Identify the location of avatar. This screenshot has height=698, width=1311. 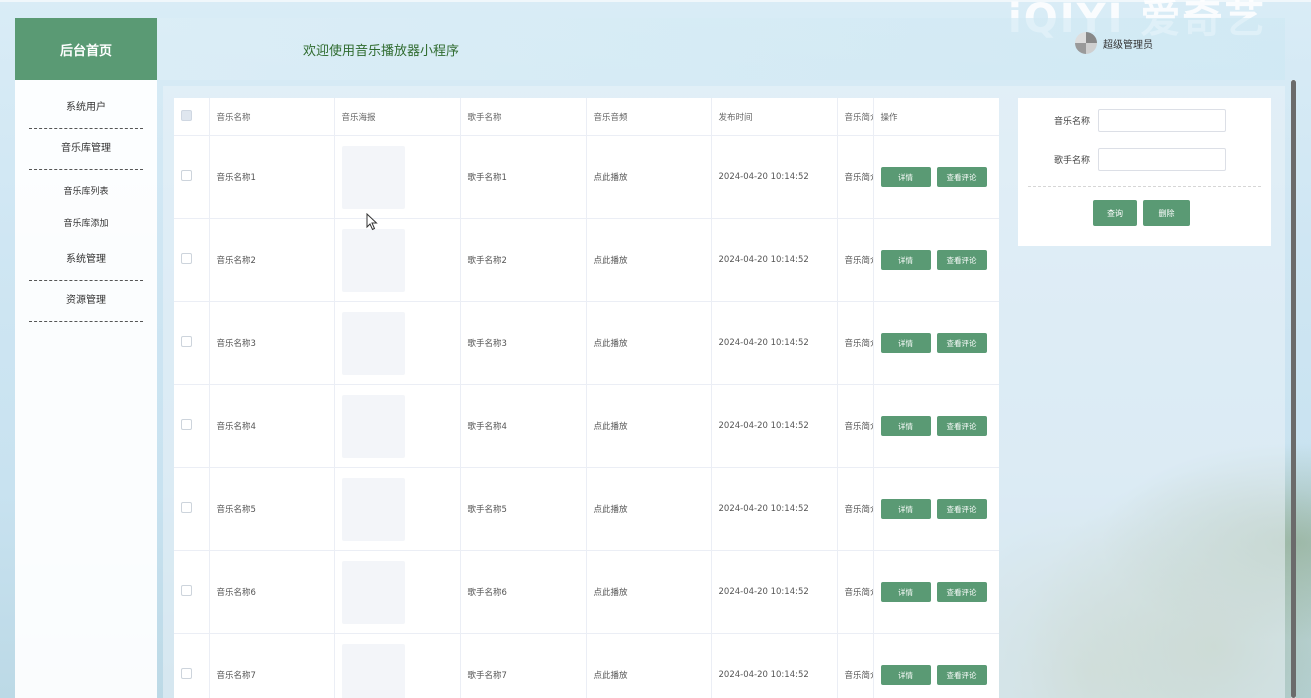
(1086, 43).